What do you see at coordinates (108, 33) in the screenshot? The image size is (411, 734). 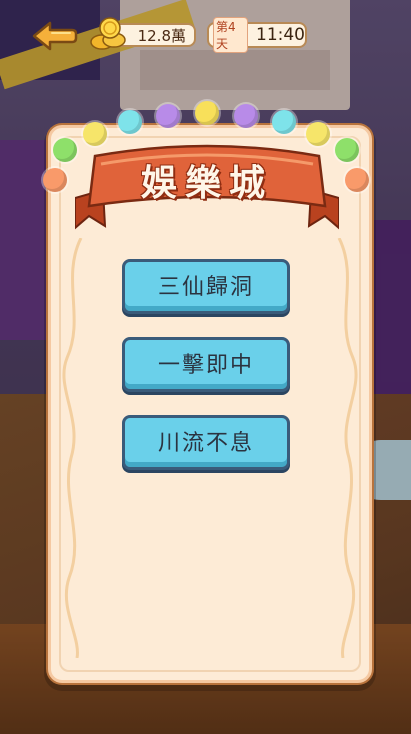 I see `gold-coin-icon` at bounding box center [108, 33].